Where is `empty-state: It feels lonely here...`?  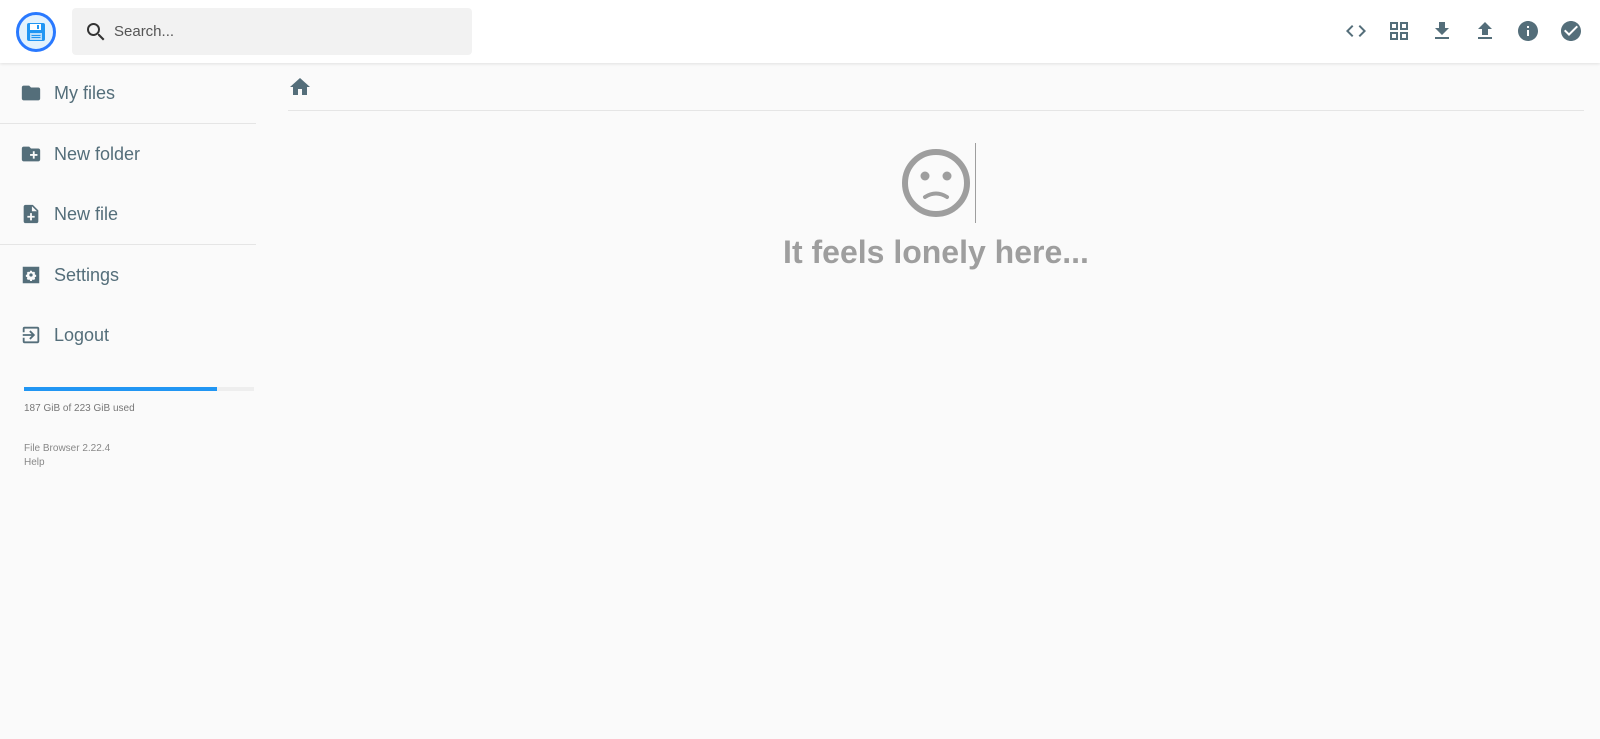
empty-state: It feels lonely here... is located at coordinates (936, 205).